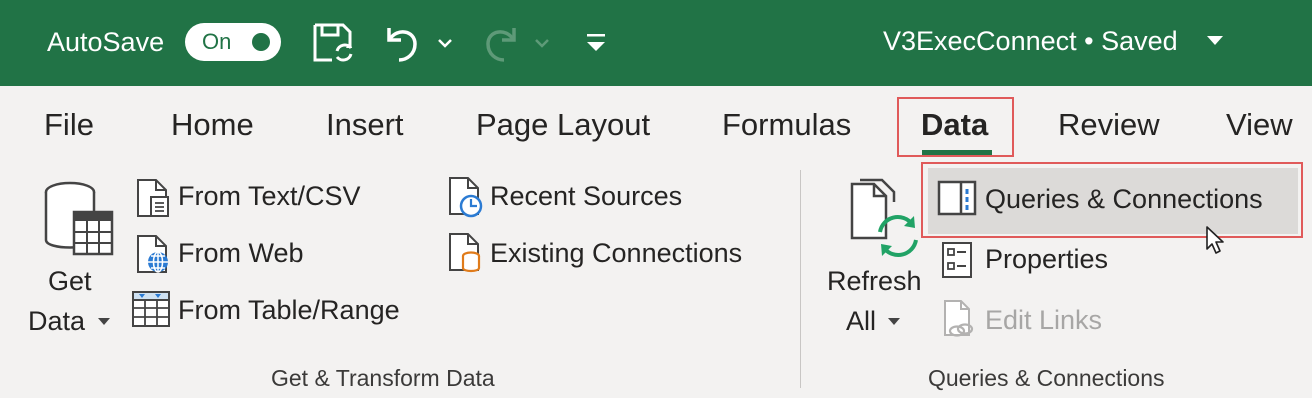 The height and width of the screenshot is (398, 1312). What do you see at coordinates (955, 127) in the screenshot?
I see `highlight-box-data-tab` at bounding box center [955, 127].